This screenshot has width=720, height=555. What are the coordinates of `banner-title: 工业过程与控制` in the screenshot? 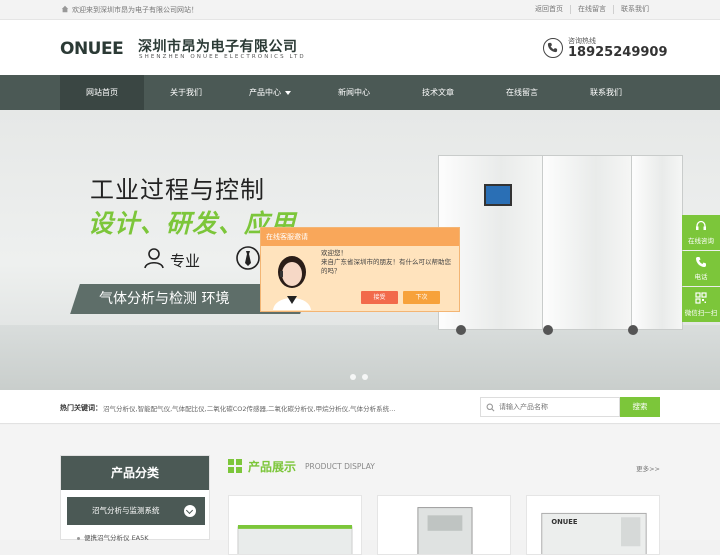 It's located at (177, 190).